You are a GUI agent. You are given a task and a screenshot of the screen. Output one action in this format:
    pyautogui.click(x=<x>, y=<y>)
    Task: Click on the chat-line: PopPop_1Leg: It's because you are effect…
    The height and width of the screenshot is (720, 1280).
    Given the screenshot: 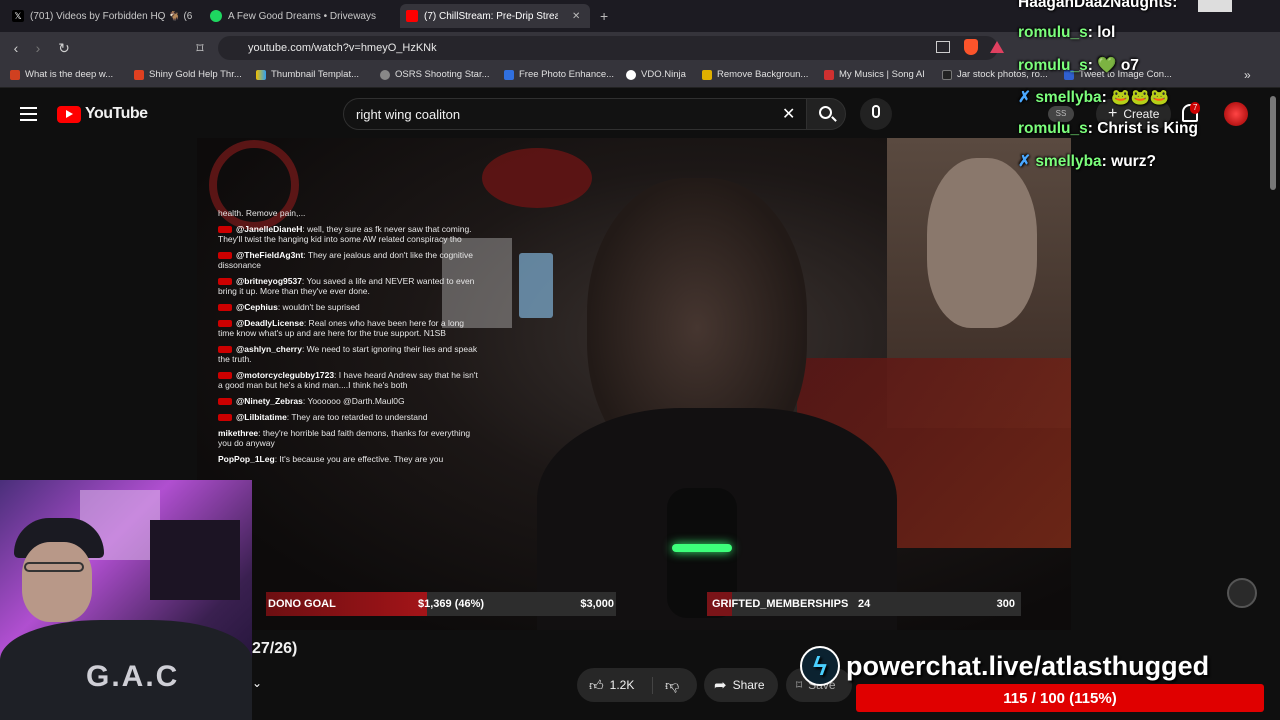 What is the action you would take?
    pyautogui.click(x=331, y=459)
    